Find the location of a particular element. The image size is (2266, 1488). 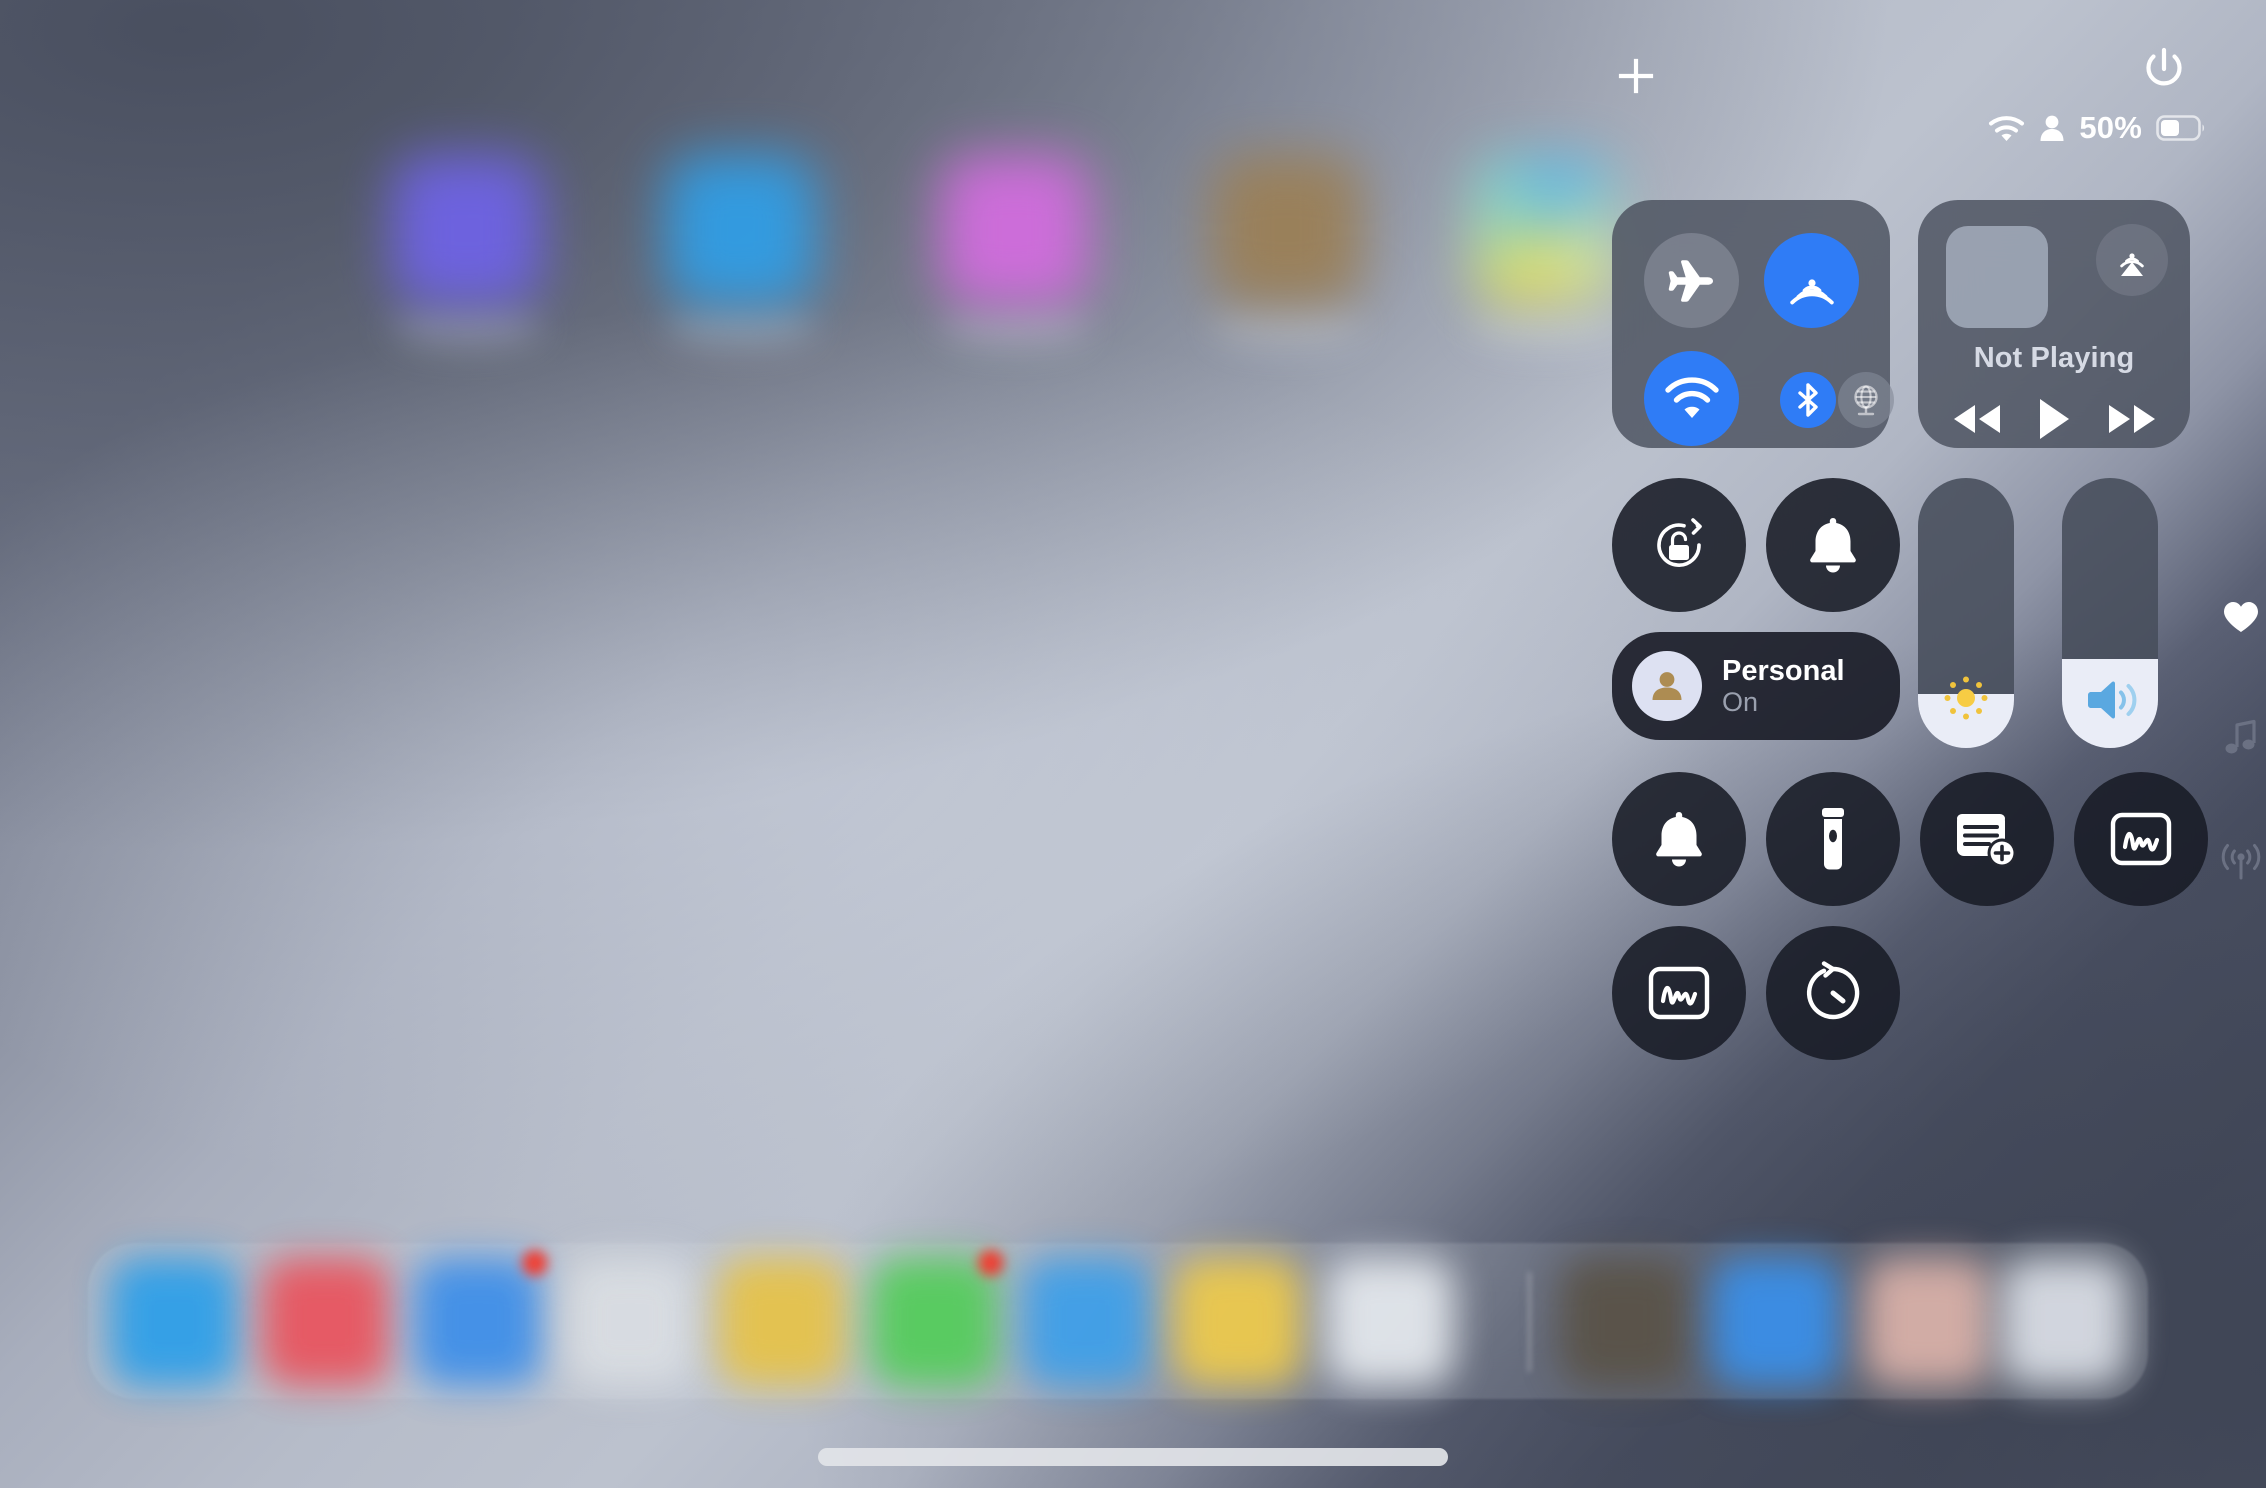

dock-icon-messages-badge is located at coordinates (991, 1263).